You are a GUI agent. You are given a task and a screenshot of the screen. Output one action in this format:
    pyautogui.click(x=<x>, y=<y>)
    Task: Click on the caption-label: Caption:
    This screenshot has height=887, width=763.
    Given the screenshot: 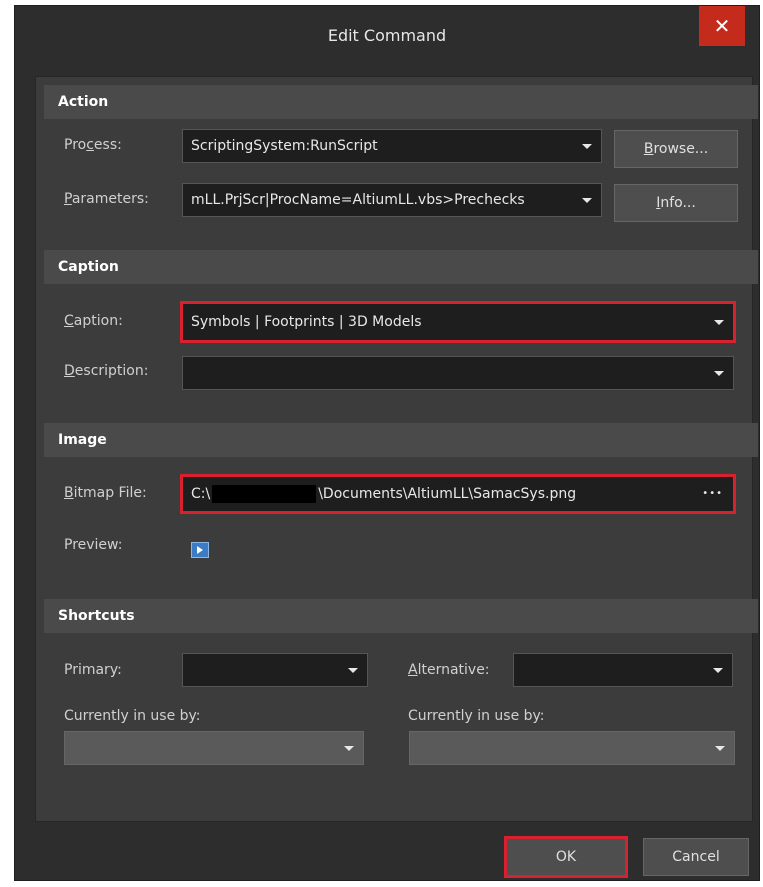 What is the action you would take?
    pyautogui.click(x=93, y=321)
    